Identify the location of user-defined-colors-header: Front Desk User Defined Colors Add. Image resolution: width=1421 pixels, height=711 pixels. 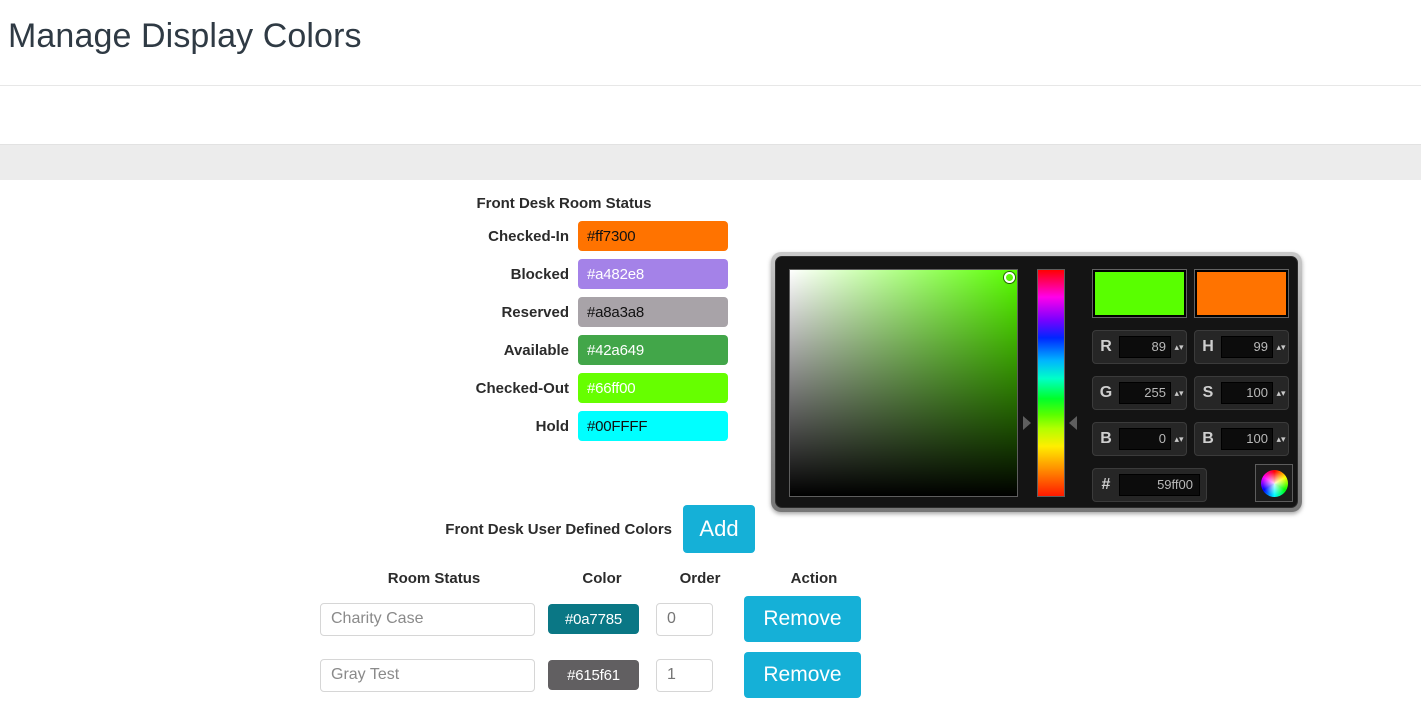
(620, 529).